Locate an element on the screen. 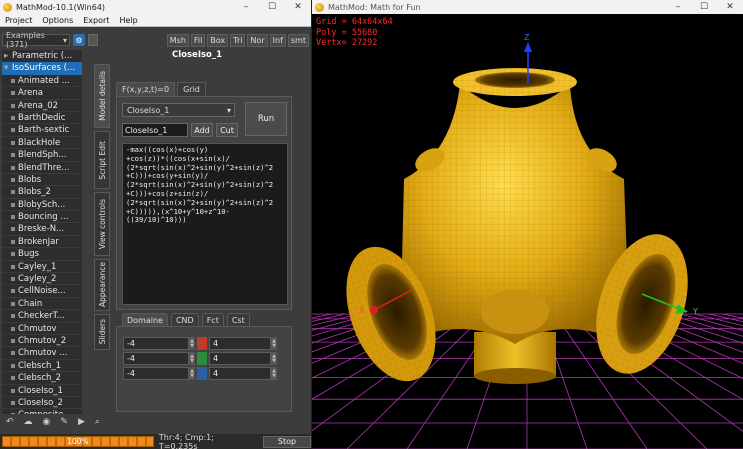 This screenshot has height=449, width=743. x-min-input: -4 is located at coordinates (156, 343).